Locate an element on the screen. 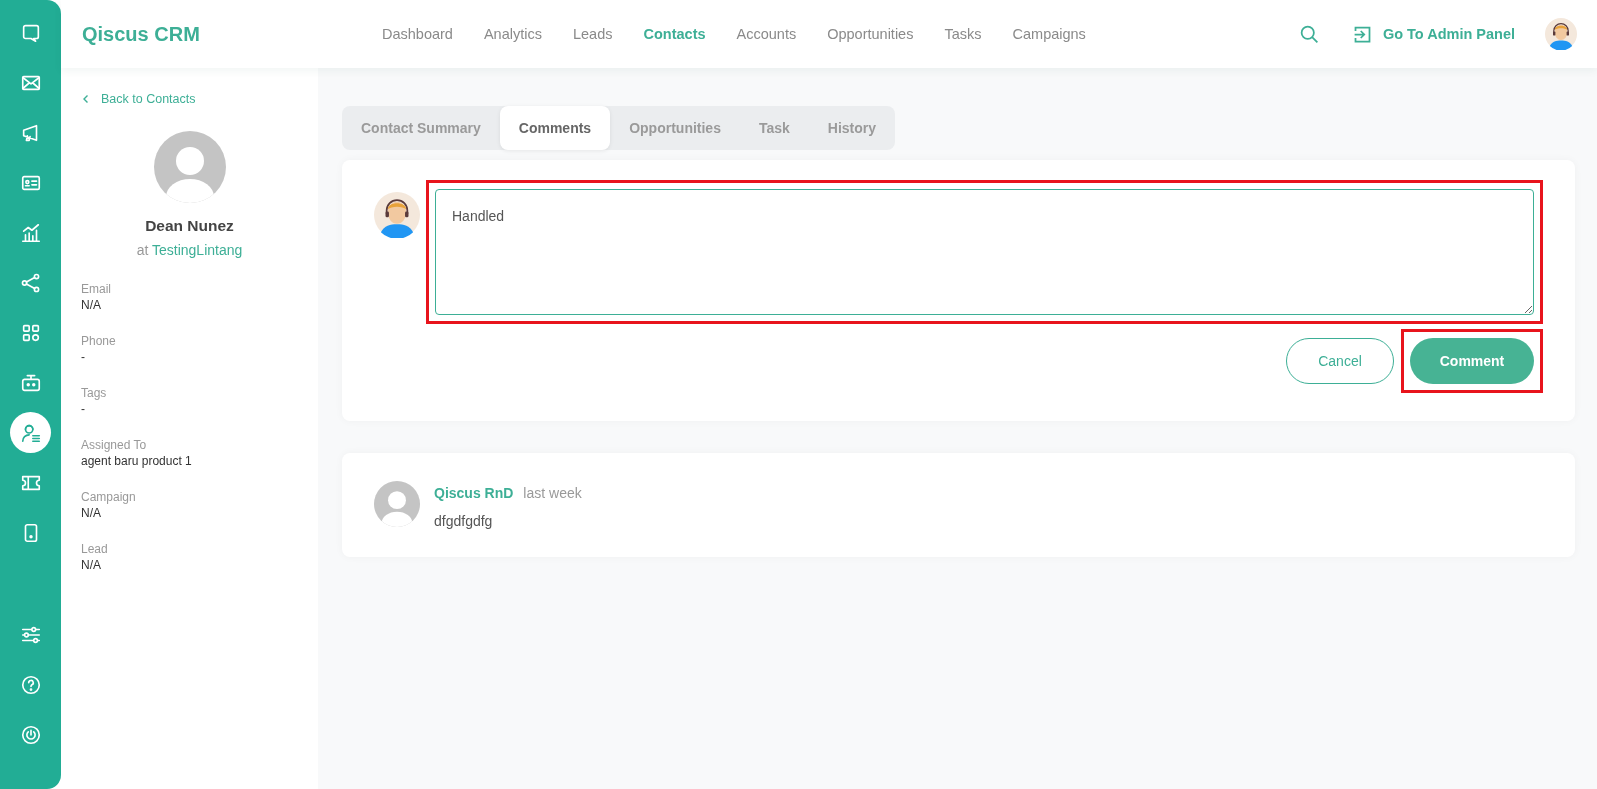  company-prefix: at is located at coordinates (142, 250).